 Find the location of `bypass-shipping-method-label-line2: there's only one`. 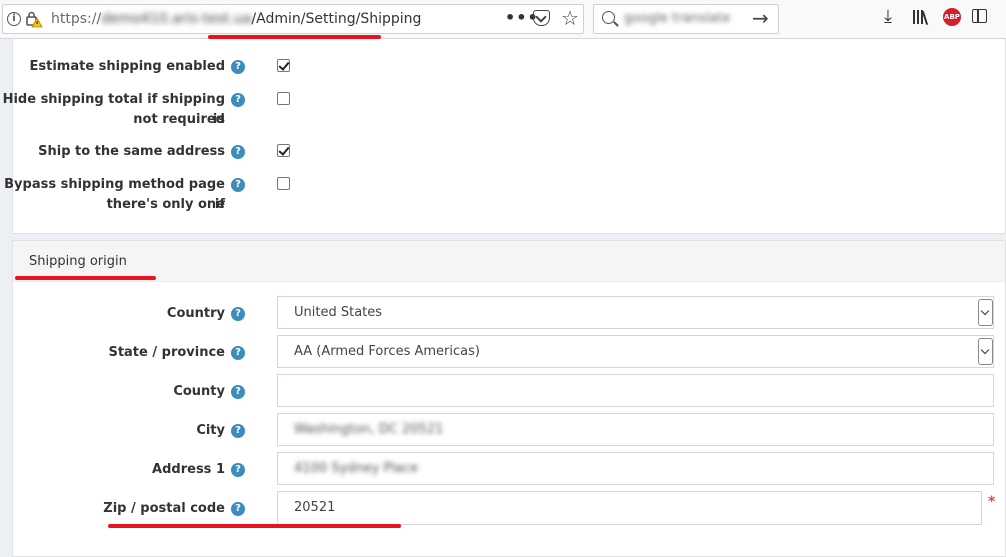

bypass-shipping-method-label-line2: there's only one is located at coordinates (165, 204).